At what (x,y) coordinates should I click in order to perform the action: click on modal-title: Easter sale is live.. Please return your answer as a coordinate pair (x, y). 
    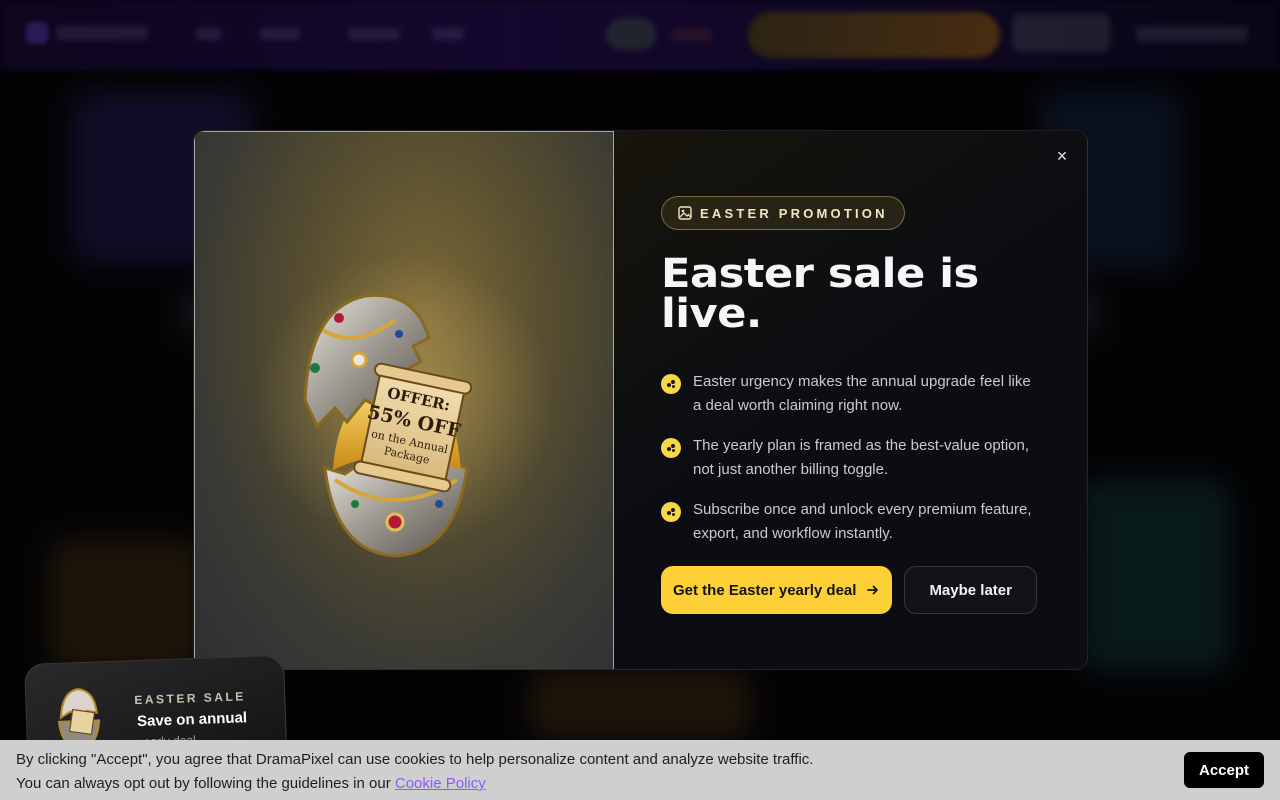
    Looking at the image, I should click on (820, 294).